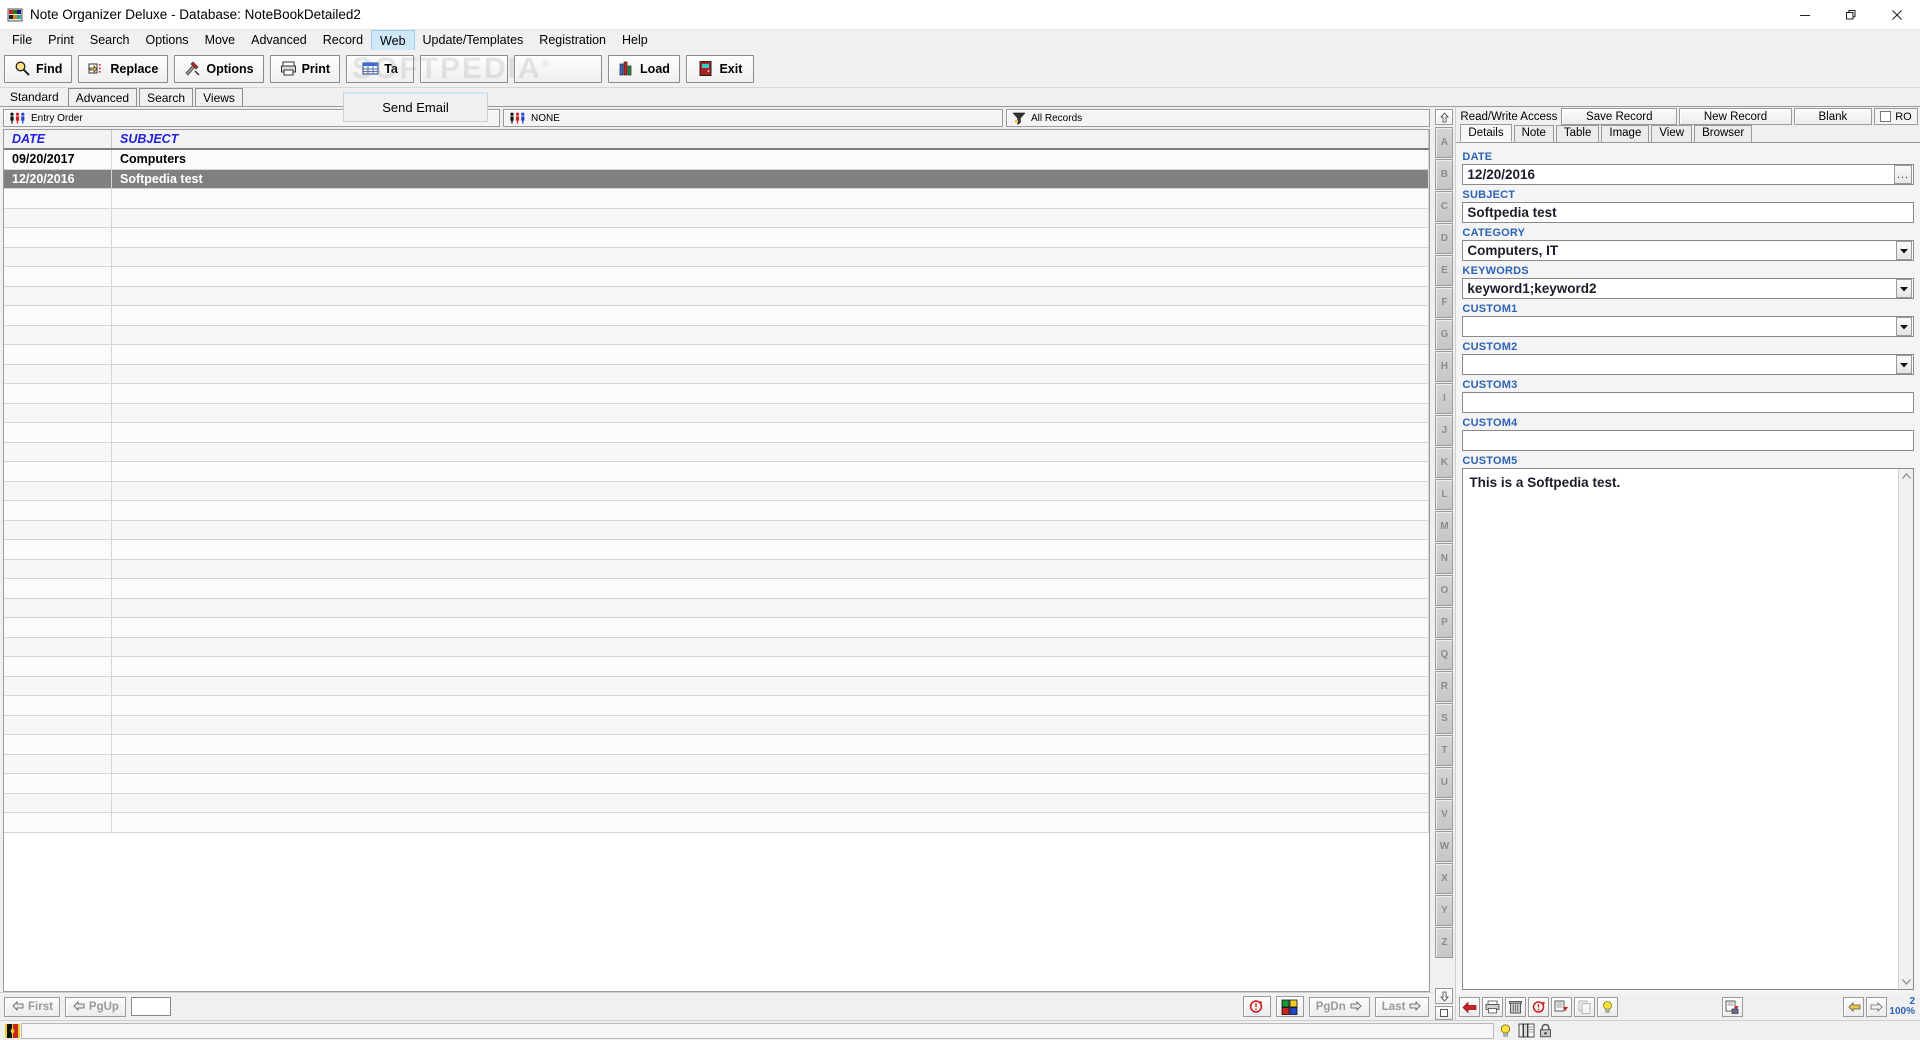 This screenshot has width=1920, height=1040. I want to click on pgup-button: PgUp, so click(95, 1006).